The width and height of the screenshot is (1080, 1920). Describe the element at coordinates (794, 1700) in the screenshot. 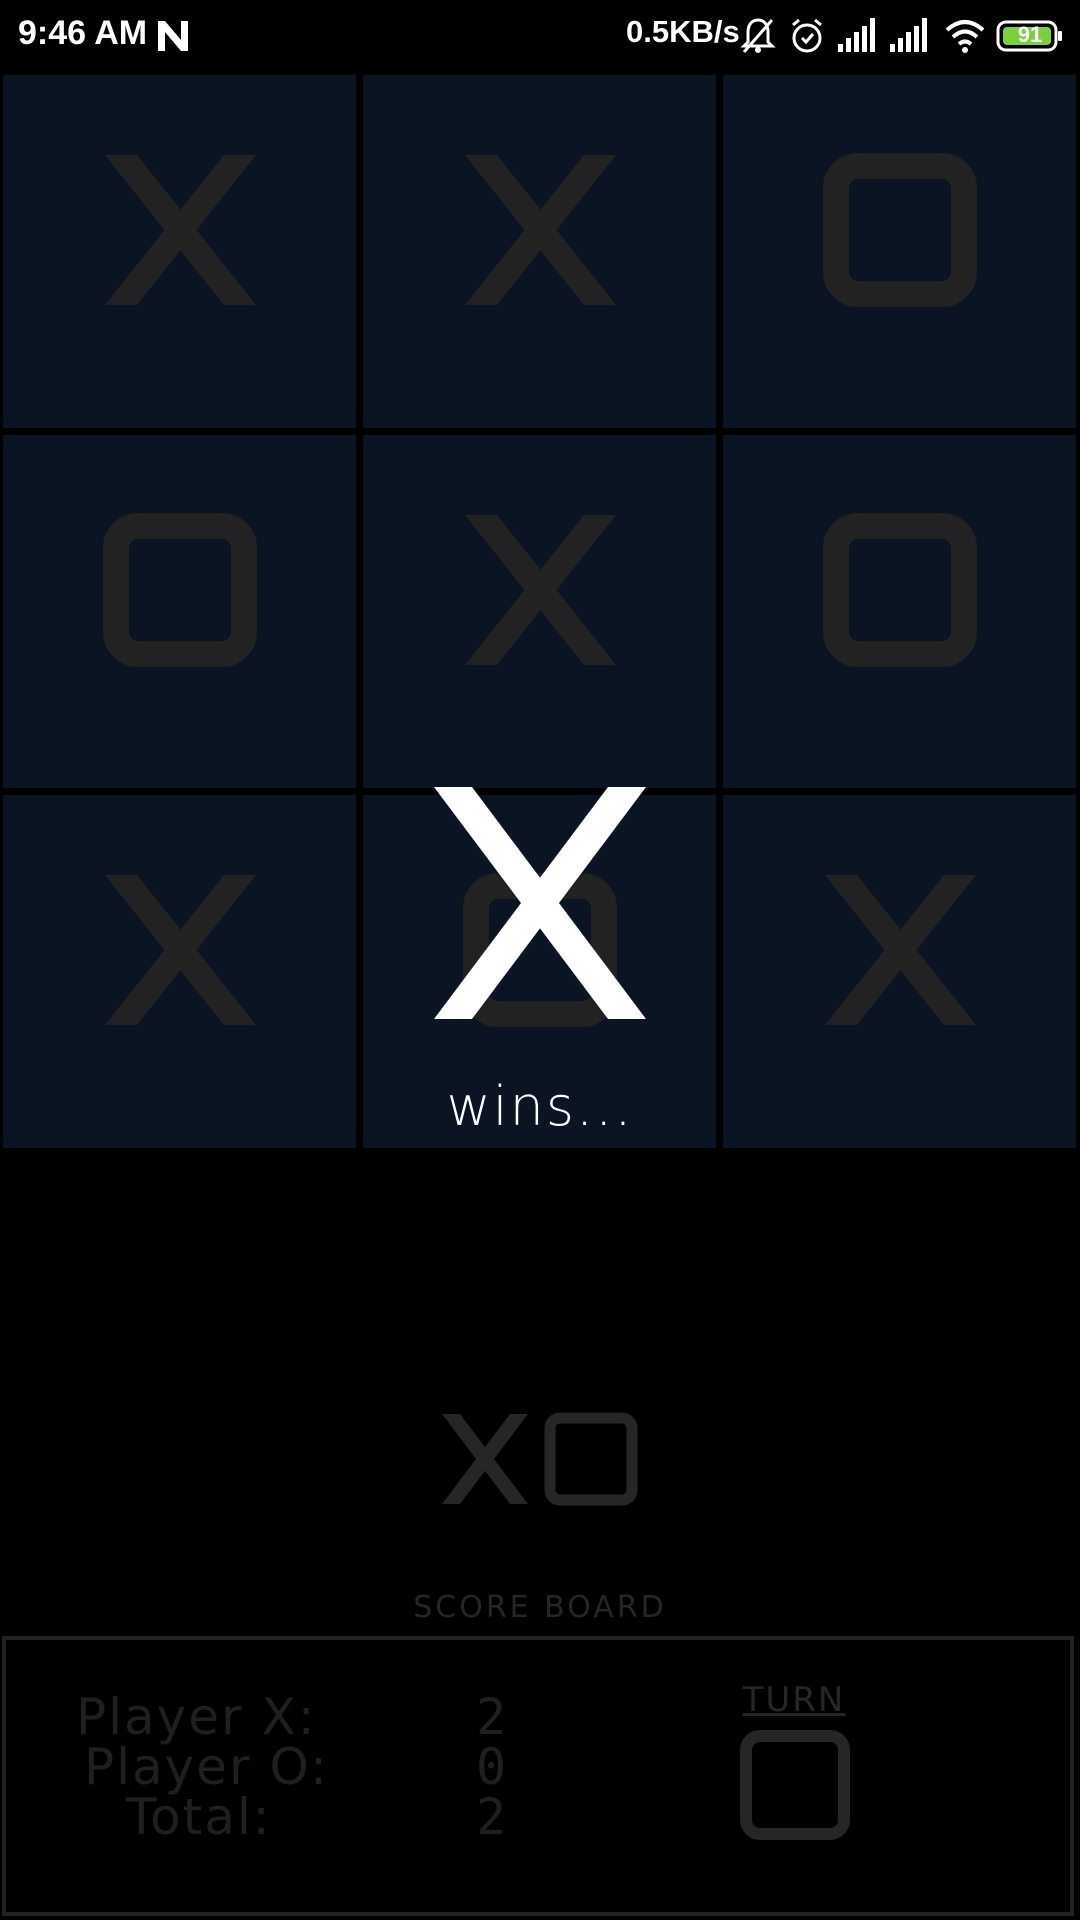

I see `turn-label: TURN` at that location.